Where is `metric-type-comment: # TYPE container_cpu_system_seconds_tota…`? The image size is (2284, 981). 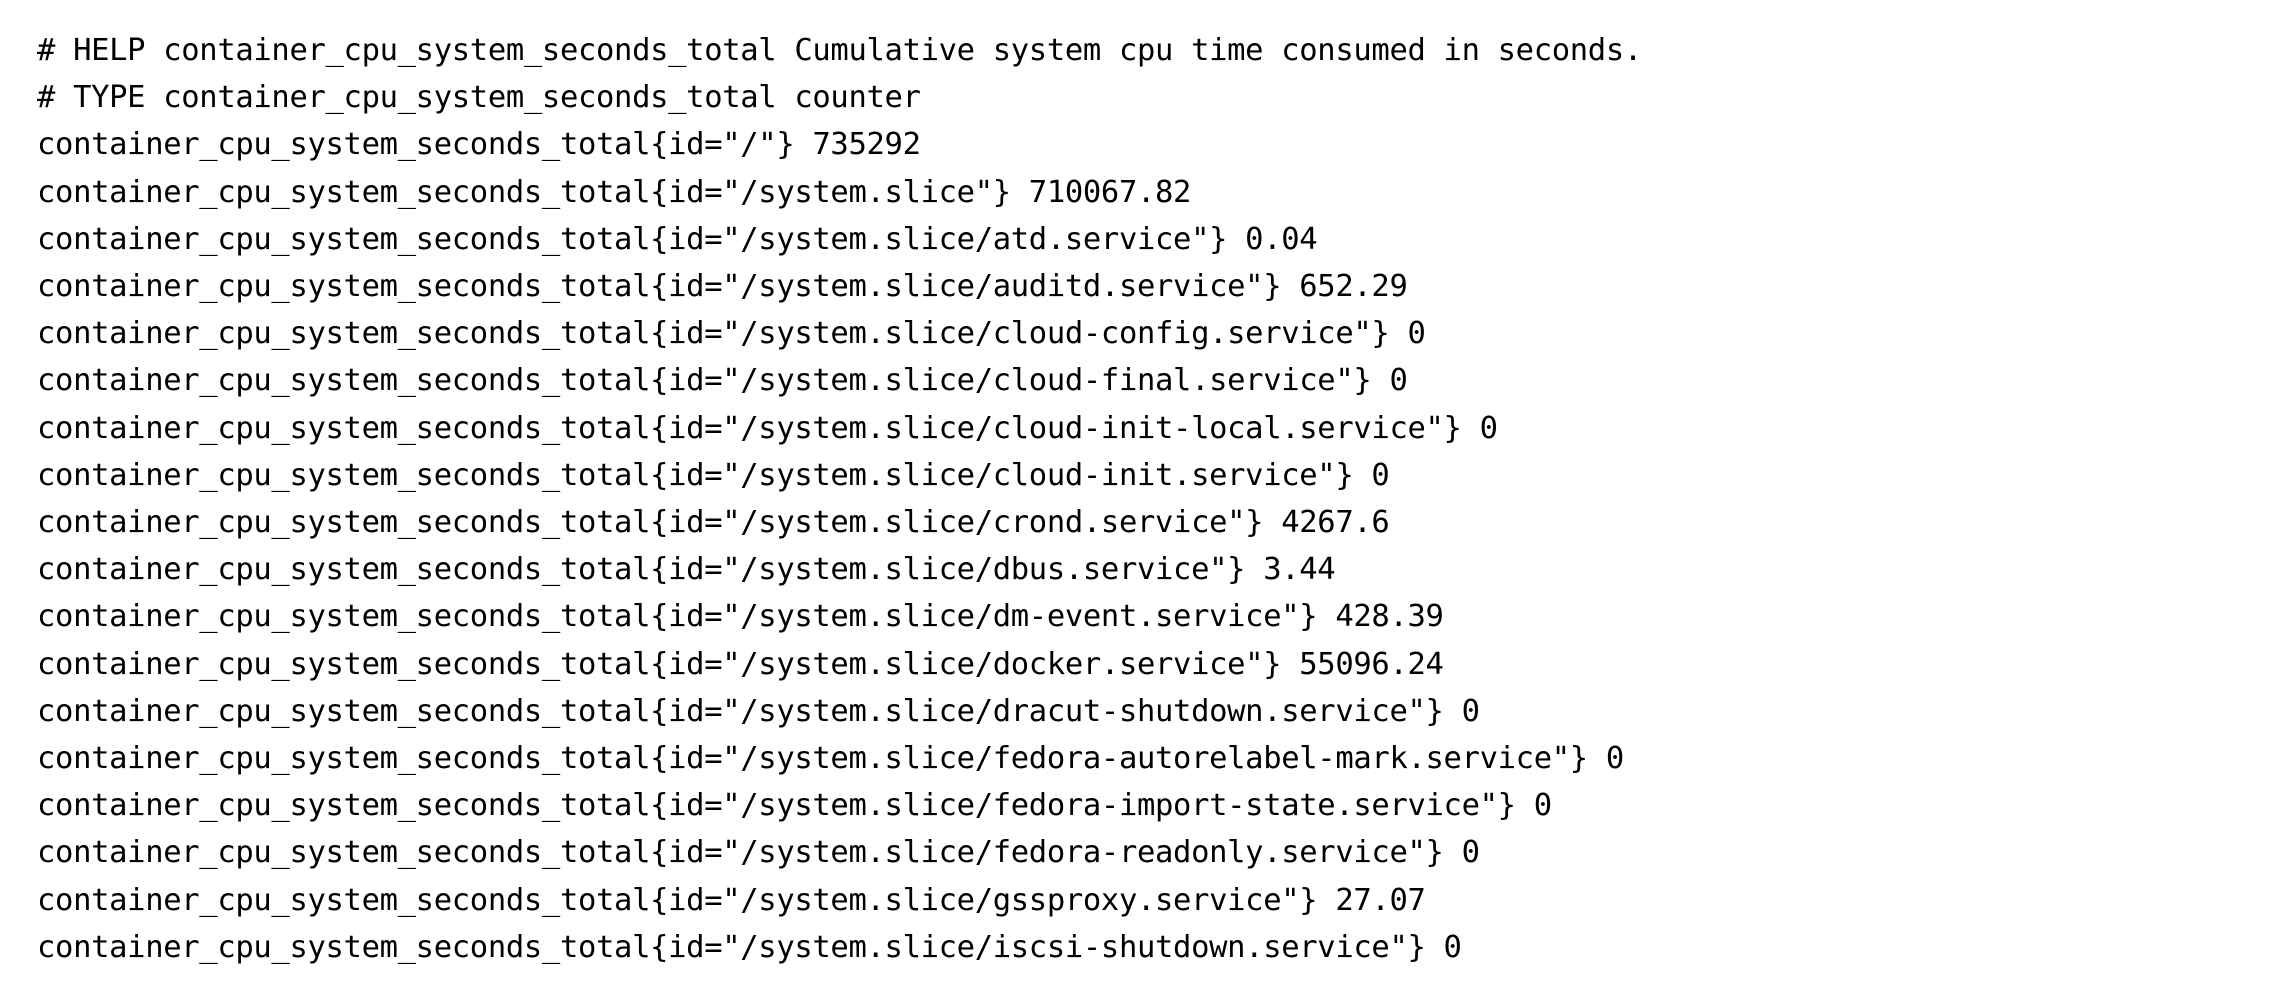
metric-type-comment: # TYPE container_cpu_system_seconds_tota… is located at coordinates (479, 98).